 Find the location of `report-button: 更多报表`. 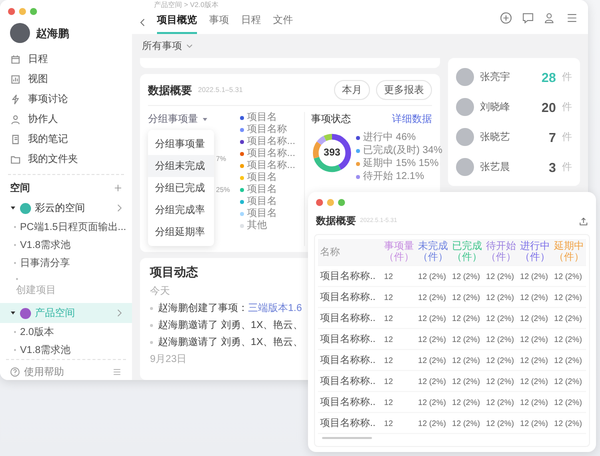

report-button: 更多报表 is located at coordinates (404, 90).